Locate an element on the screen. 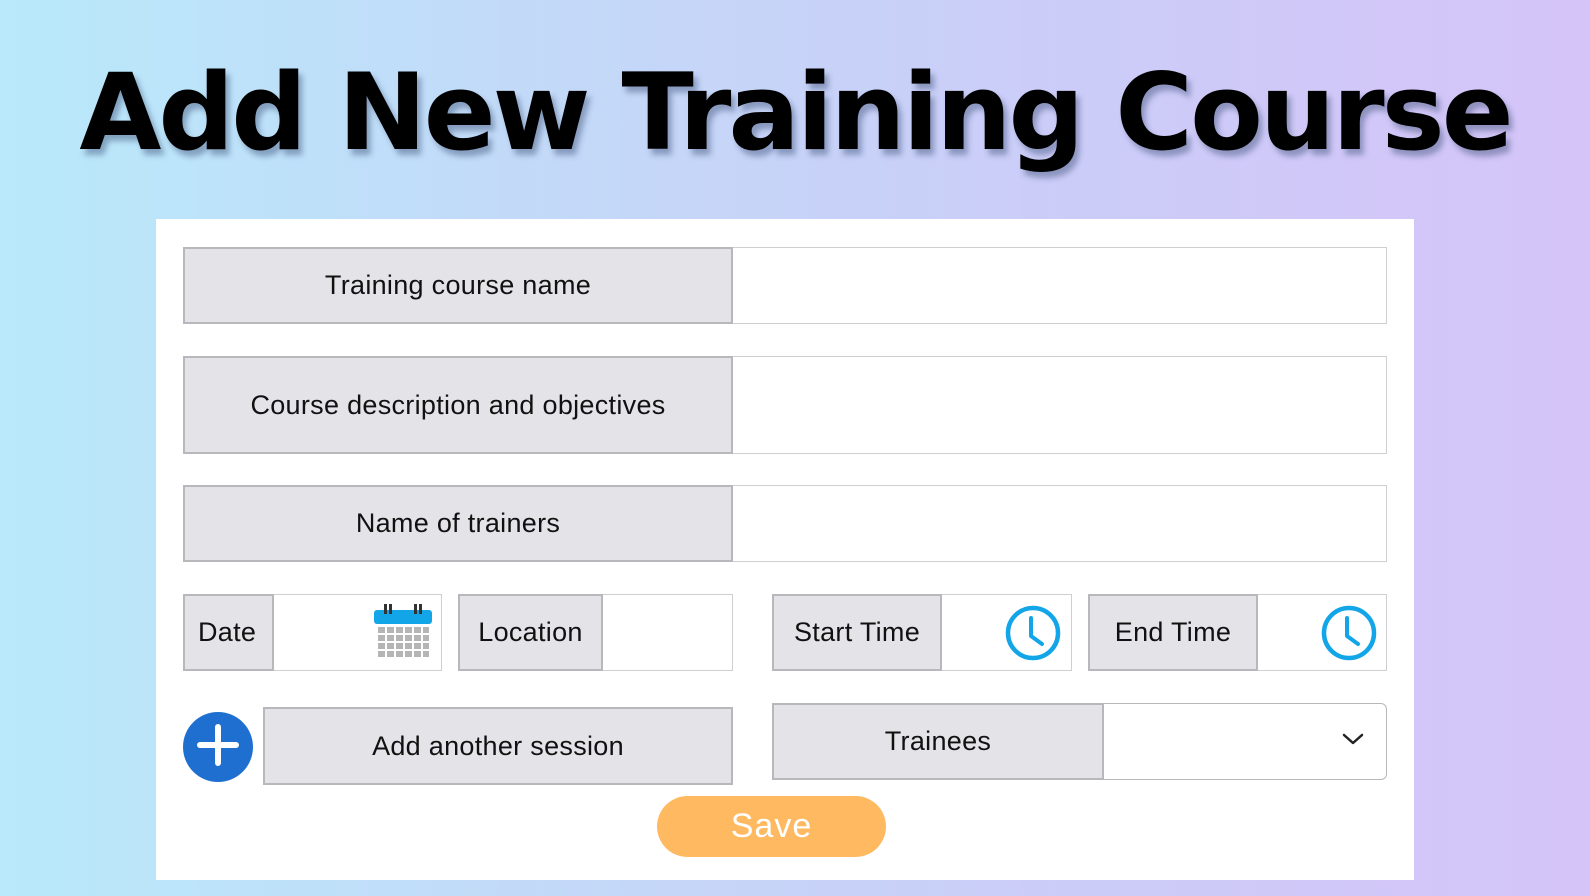 The image size is (1590, 896). page-title: Add New Training Course is located at coordinates (796, 112).